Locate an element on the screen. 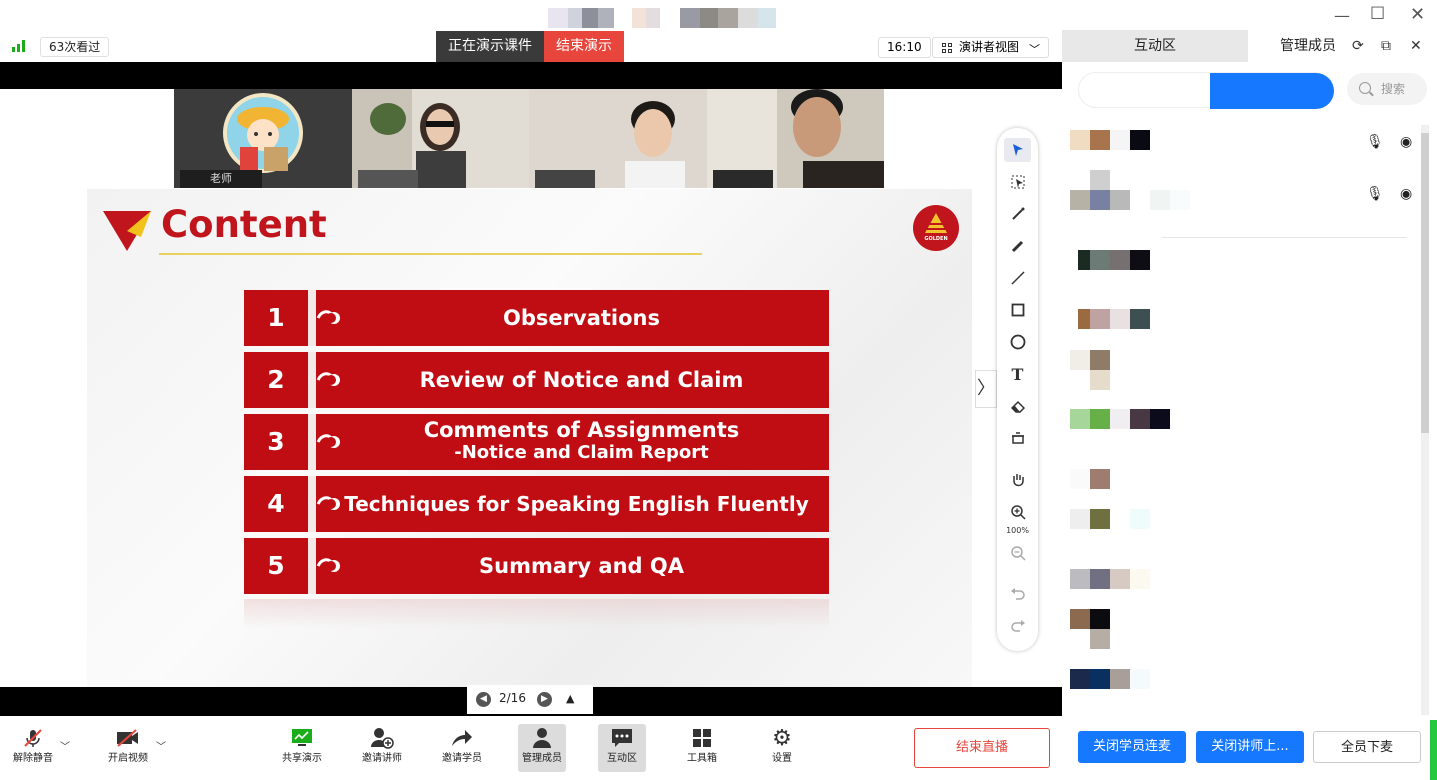 This screenshot has height=780, width=1437. member-list-scrollbar is located at coordinates (1425, 420).